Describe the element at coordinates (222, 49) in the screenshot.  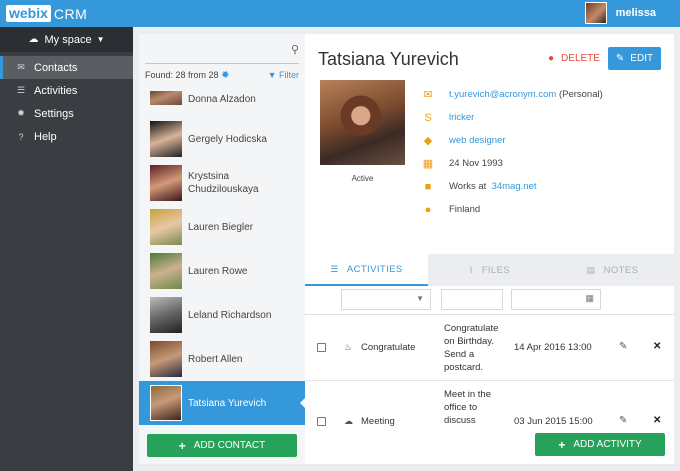
I see `search-input: ⚲` at that location.